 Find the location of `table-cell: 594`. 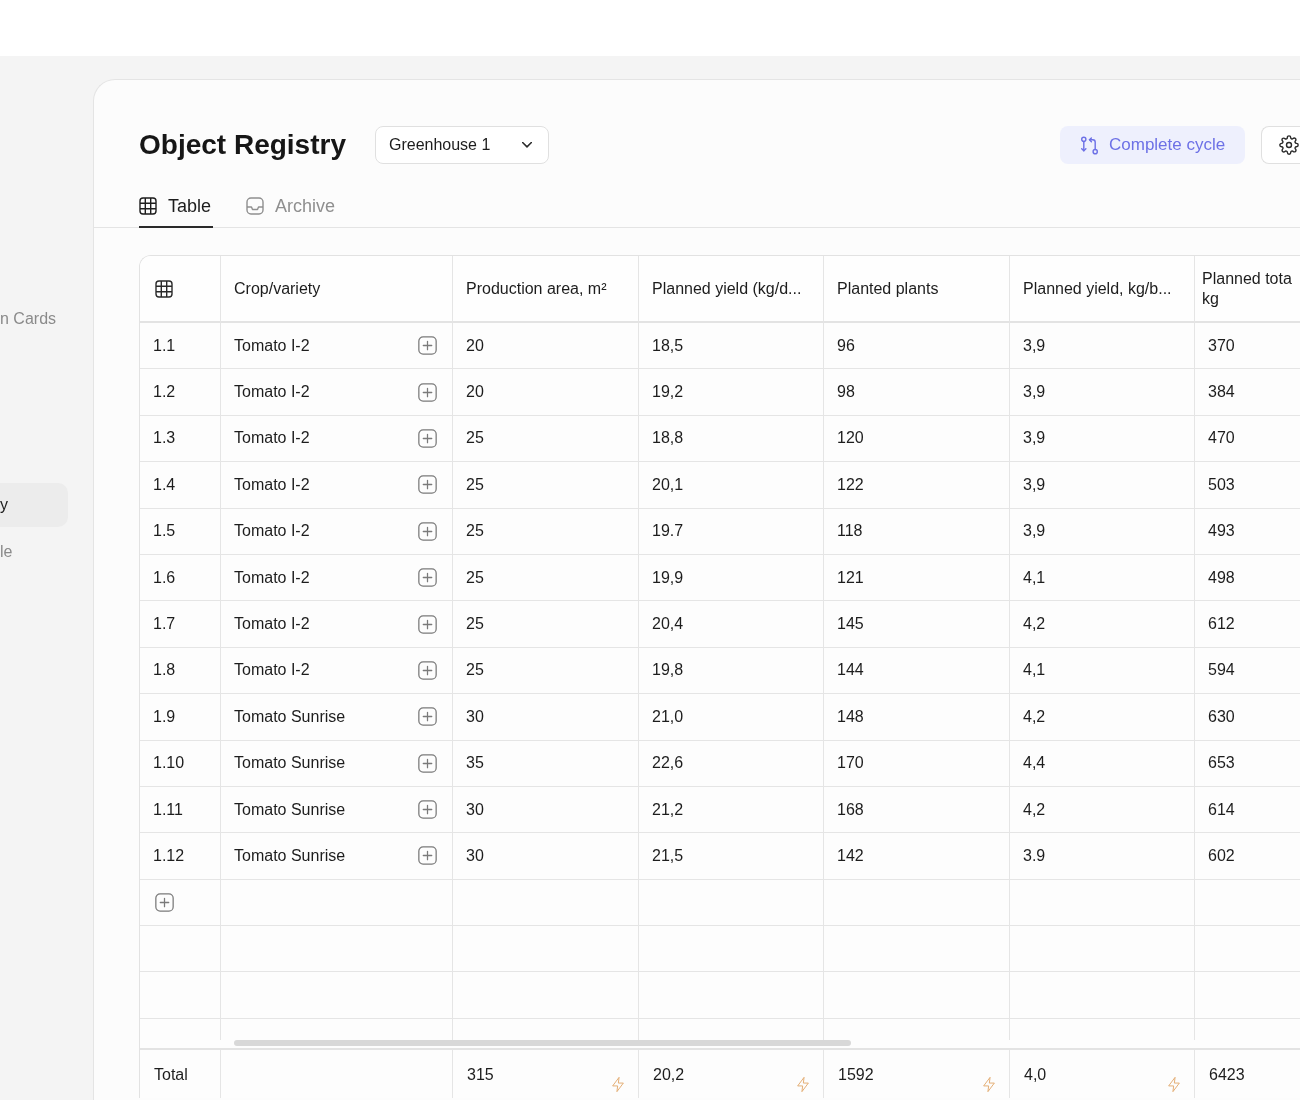

table-cell: 594 is located at coordinates (1247, 671).